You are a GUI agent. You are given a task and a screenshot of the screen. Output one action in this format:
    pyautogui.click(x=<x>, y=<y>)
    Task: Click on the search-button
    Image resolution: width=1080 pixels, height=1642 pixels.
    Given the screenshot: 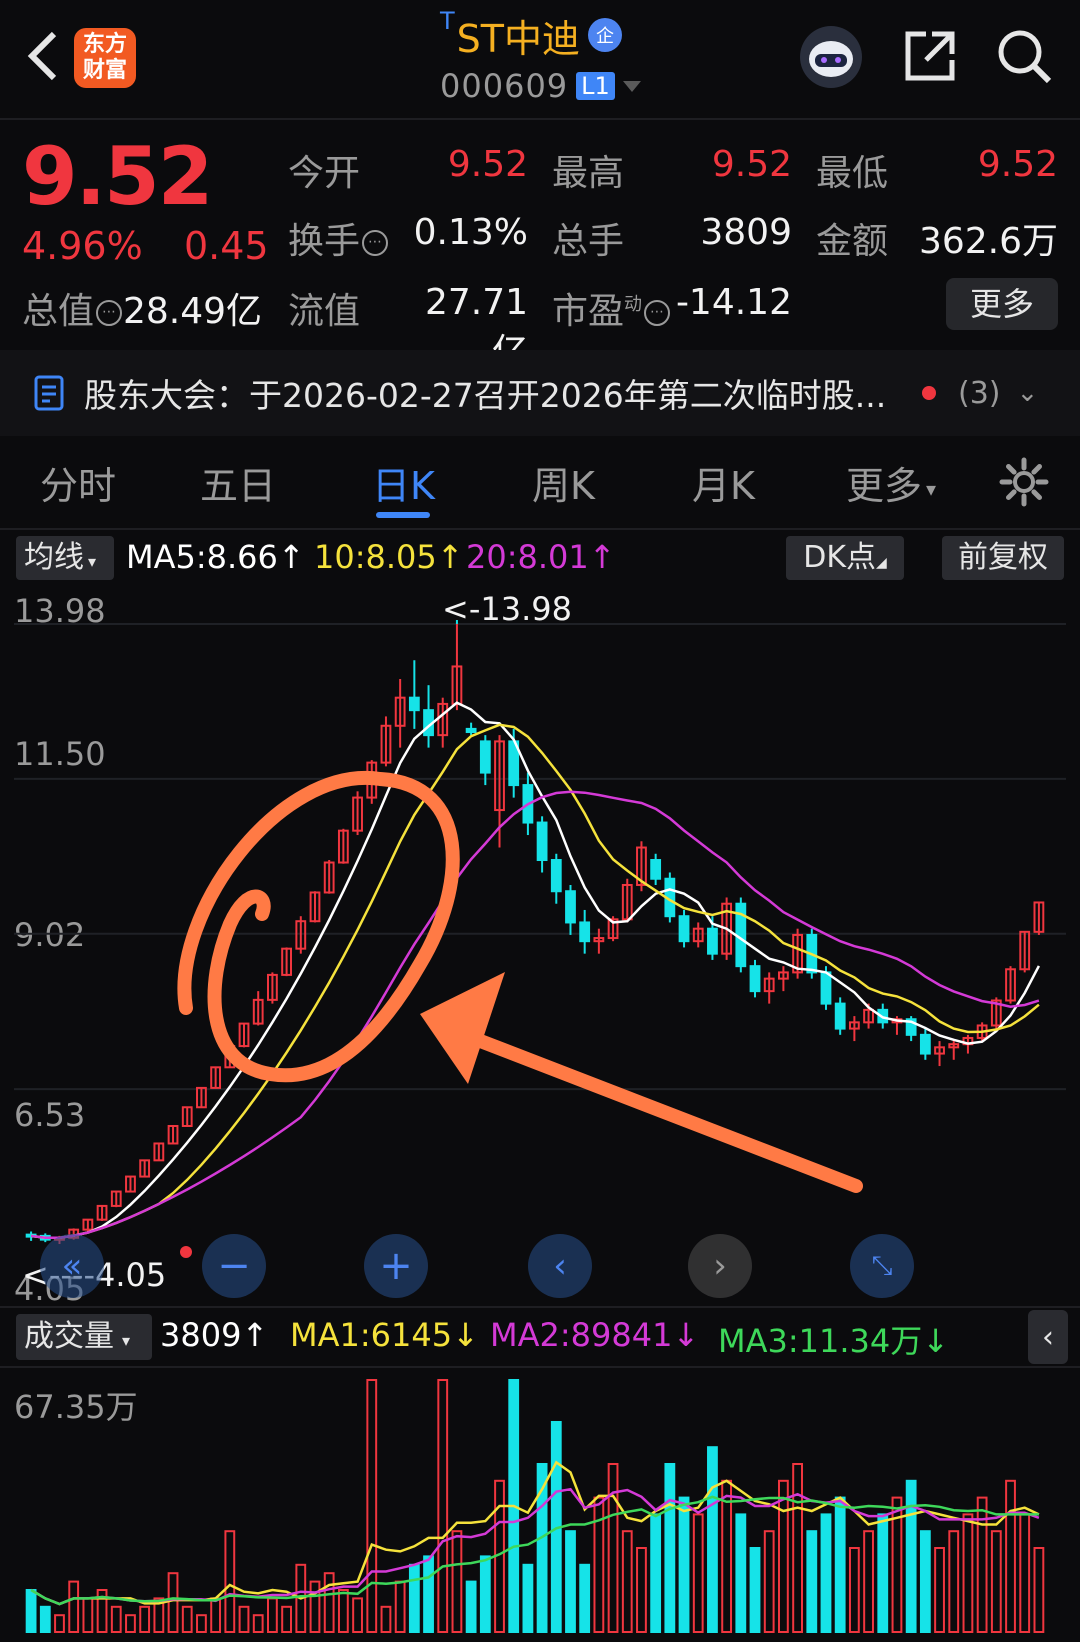 What is the action you would take?
    pyautogui.click(x=1024, y=56)
    